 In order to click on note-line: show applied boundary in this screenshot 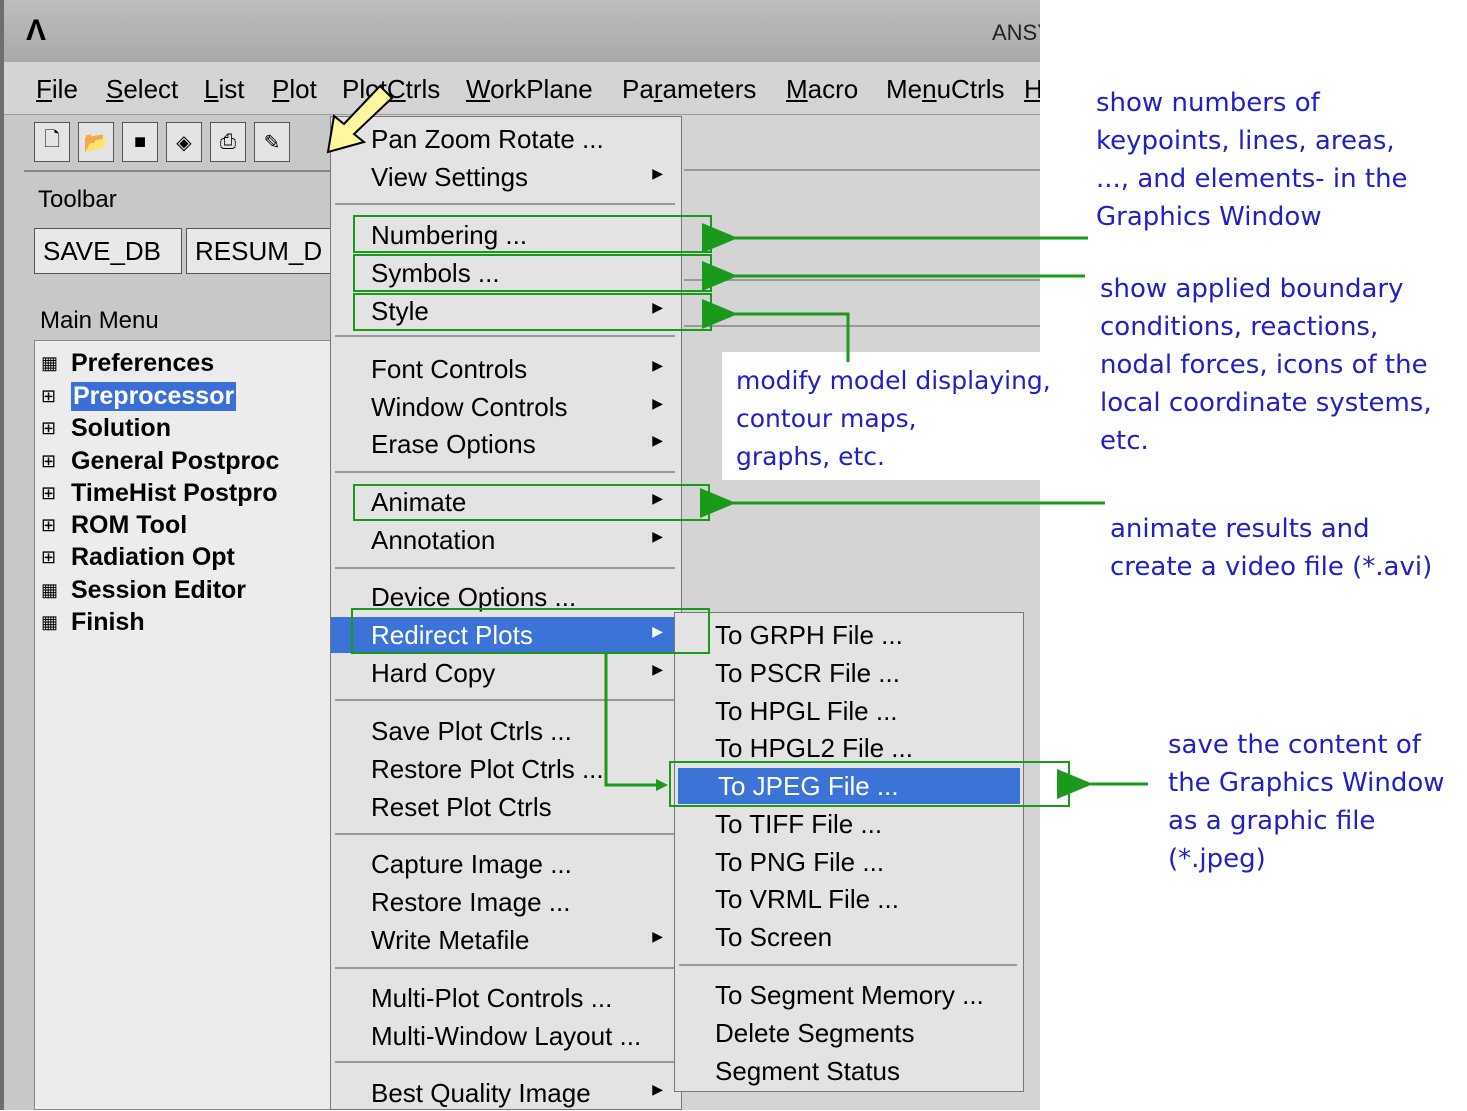, I will do `click(1252, 289)`.